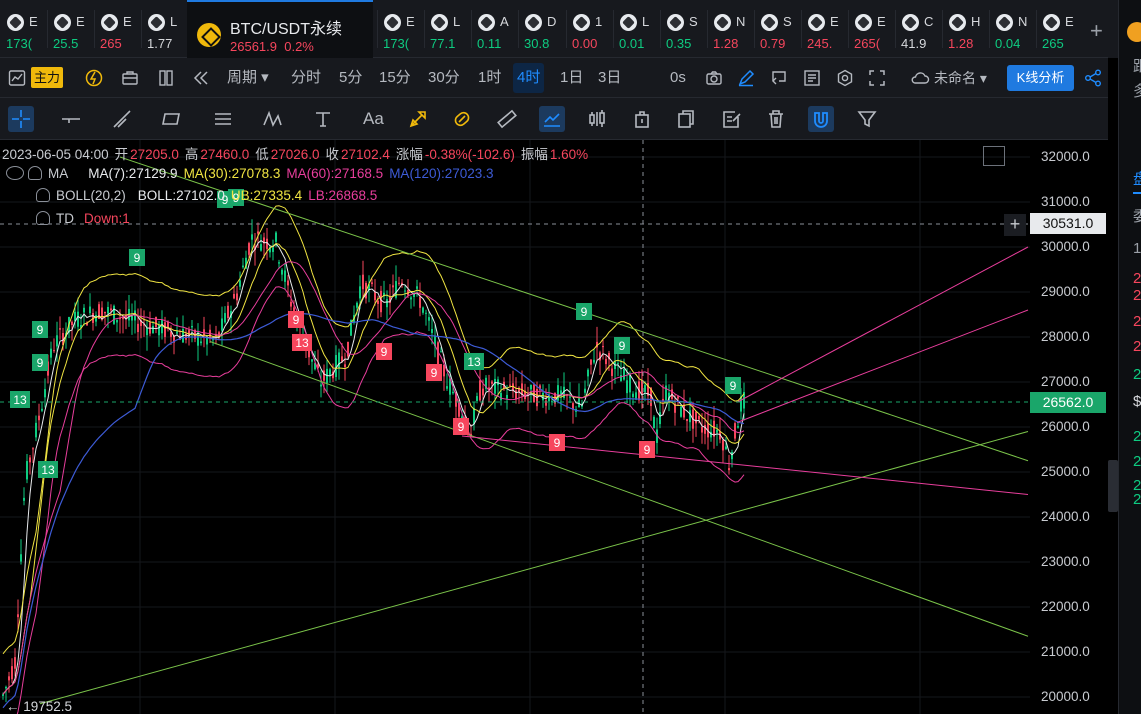 Image resolution: width=1141 pixels, height=714 pixels. Describe the element at coordinates (1040, 78) in the screenshot. I see `kline-analysis-button: K线分析` at that location.